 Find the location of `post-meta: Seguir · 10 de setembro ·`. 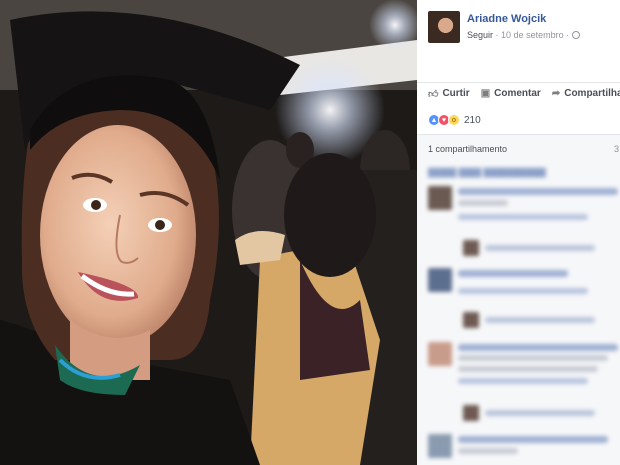

post-meta: Seguir · 10 de setembro · is located at coordinates (523, 35).